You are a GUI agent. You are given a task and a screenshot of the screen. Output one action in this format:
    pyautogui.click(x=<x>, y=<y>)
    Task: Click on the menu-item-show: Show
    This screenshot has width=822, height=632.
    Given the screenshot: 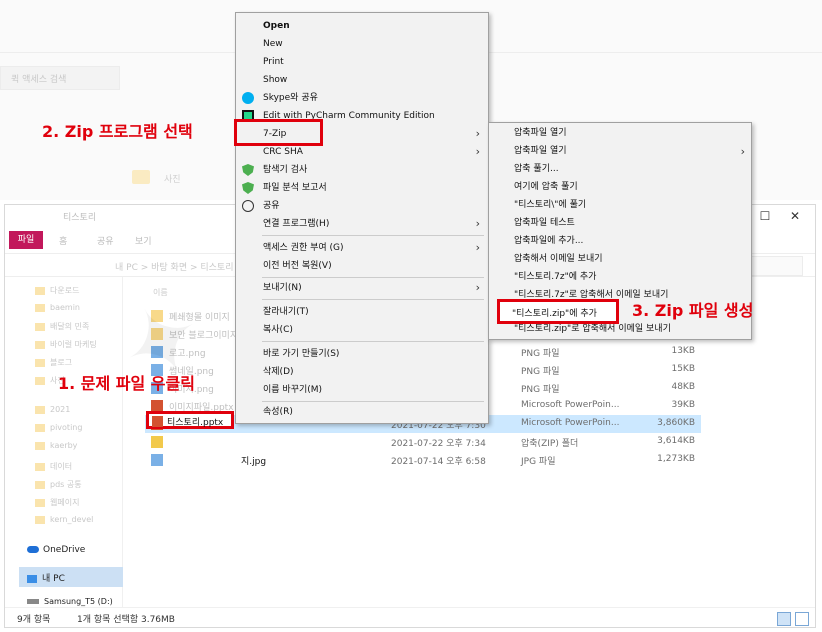 What is the action you would take?
    pyautogui.click(x=362, y=80)
    